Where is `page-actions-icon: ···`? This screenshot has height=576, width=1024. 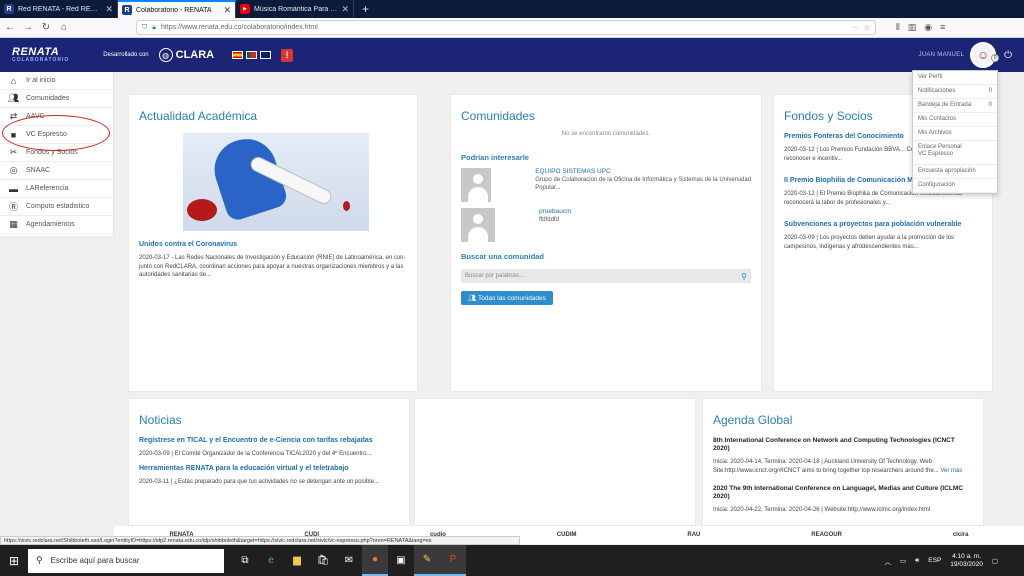 page-actions-icon: ··· is located at coordinates (855, 27).